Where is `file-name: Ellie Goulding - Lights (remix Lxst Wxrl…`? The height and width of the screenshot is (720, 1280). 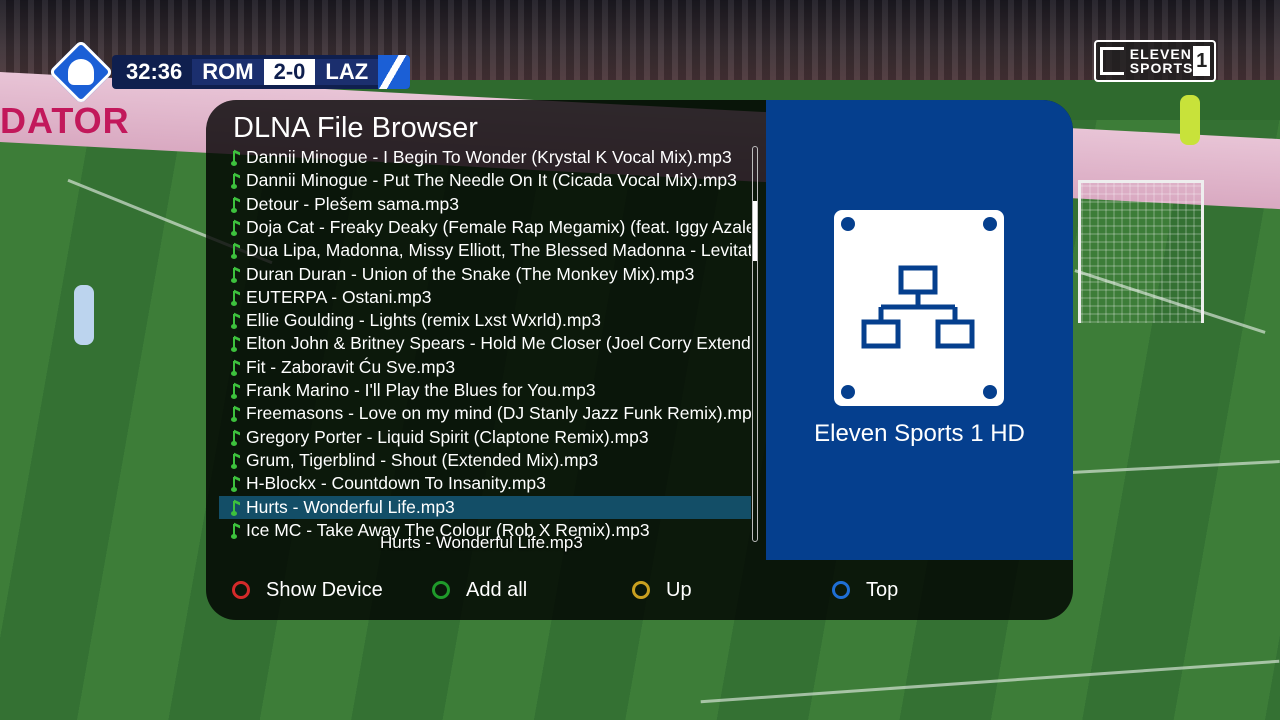 file-name: Ellie Goulding - Lights (remix Lxst Wxrl… is located at coordinates (423, 320).